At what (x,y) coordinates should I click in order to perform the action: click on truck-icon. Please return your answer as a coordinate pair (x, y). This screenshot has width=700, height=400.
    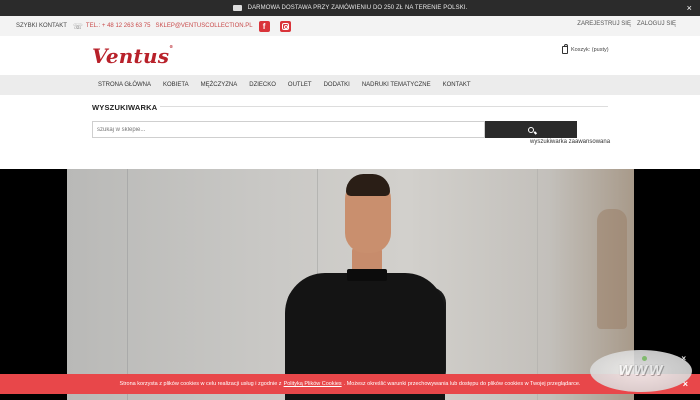
    Looking at the image, I should click on (237, 8).